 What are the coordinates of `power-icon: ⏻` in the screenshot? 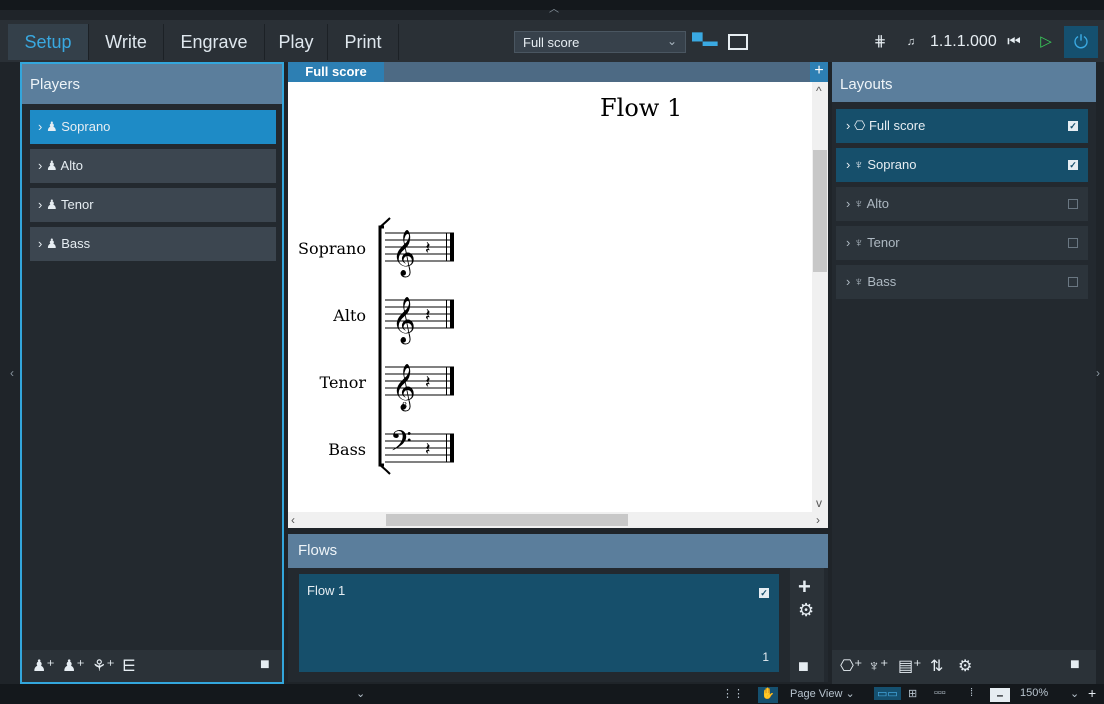 It's located at (1081, 42).